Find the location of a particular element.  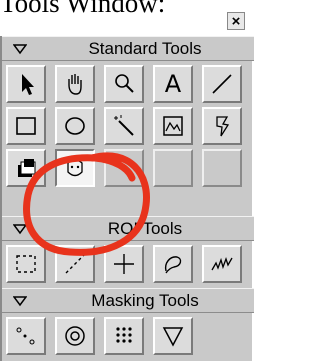

dashed-line-icon is located at coordinates (75, 264).